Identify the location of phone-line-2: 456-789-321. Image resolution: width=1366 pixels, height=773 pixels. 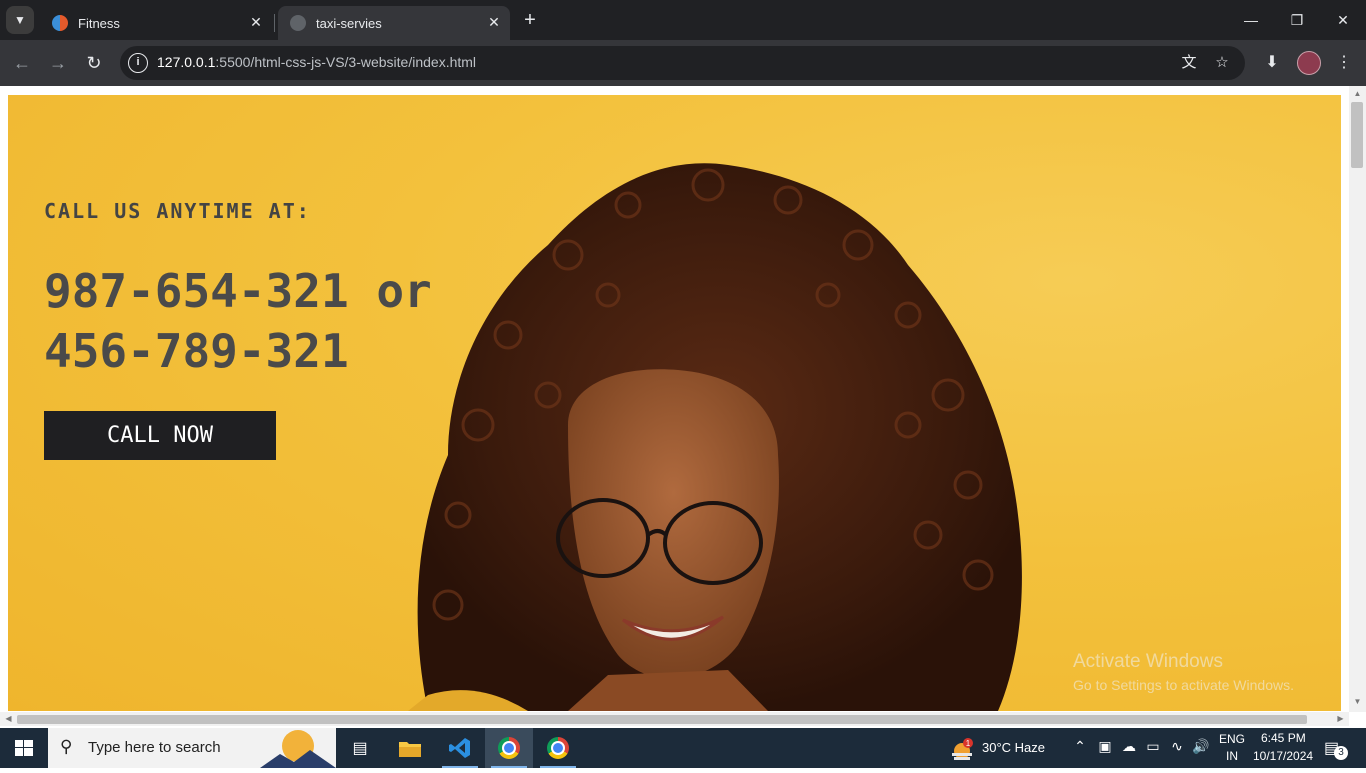
(196, 351).